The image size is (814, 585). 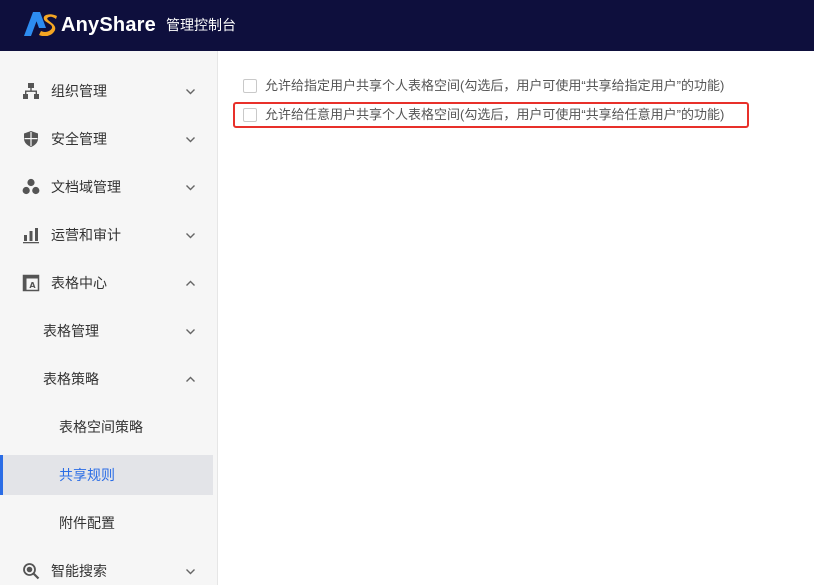 I want to click on highlight-box, so click(x=491, y=115).